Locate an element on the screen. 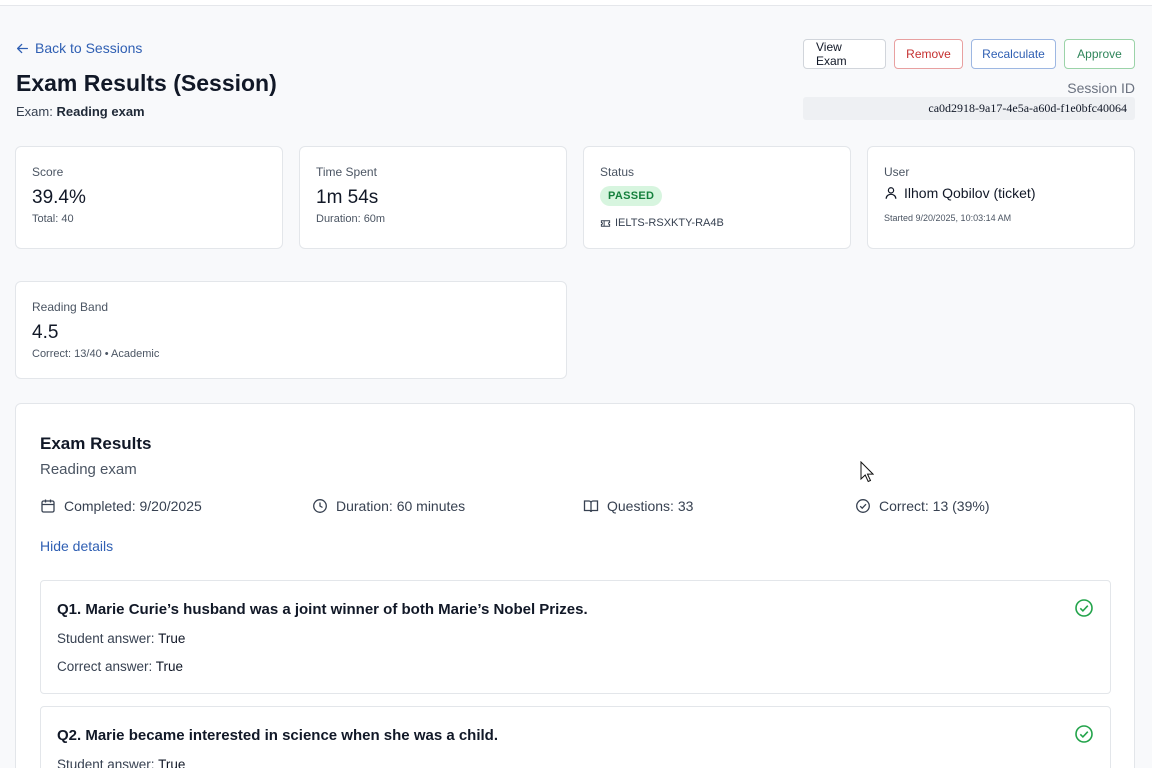 The height and width of the screenshot is (768, 1152). duration-stat: Duration: 60 minutes is located at coordinates (388, 506).